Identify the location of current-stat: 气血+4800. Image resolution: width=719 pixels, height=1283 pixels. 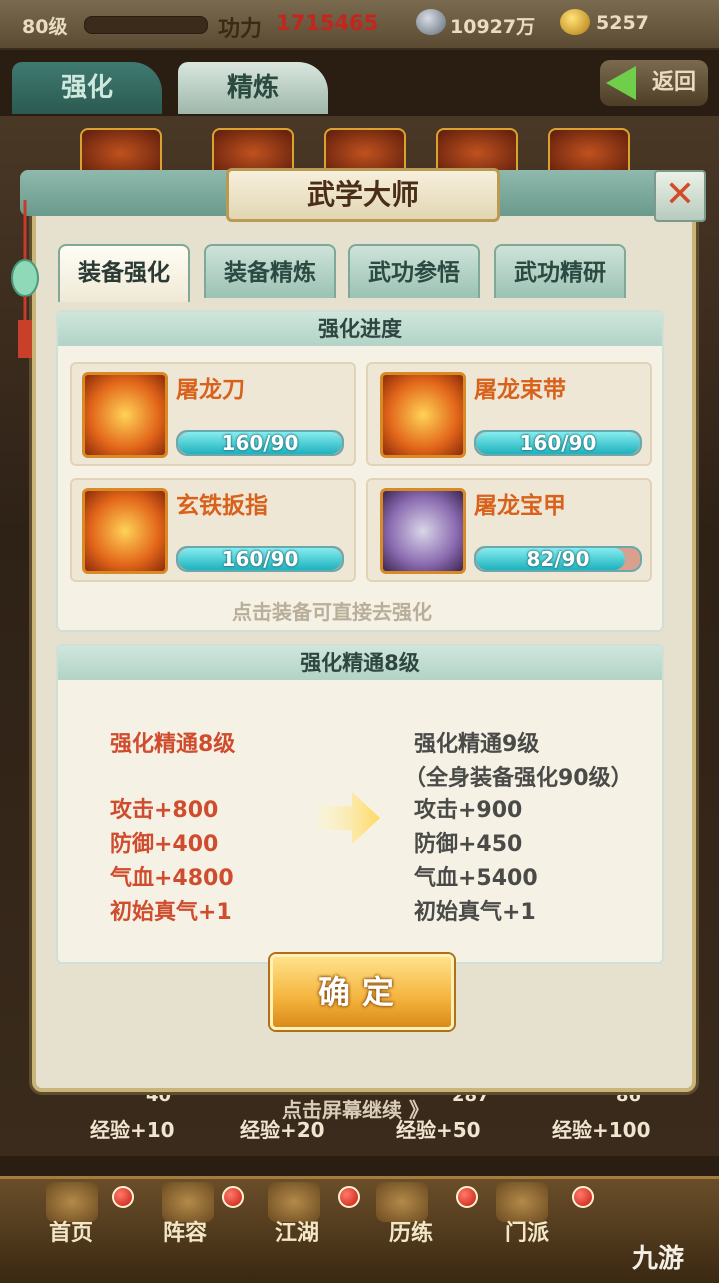
(172, 878).